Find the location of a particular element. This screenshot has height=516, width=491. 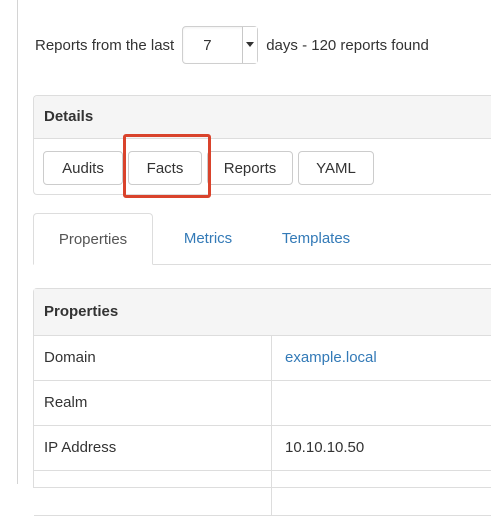

caret-down-icon is located at coordinates (250, 44).